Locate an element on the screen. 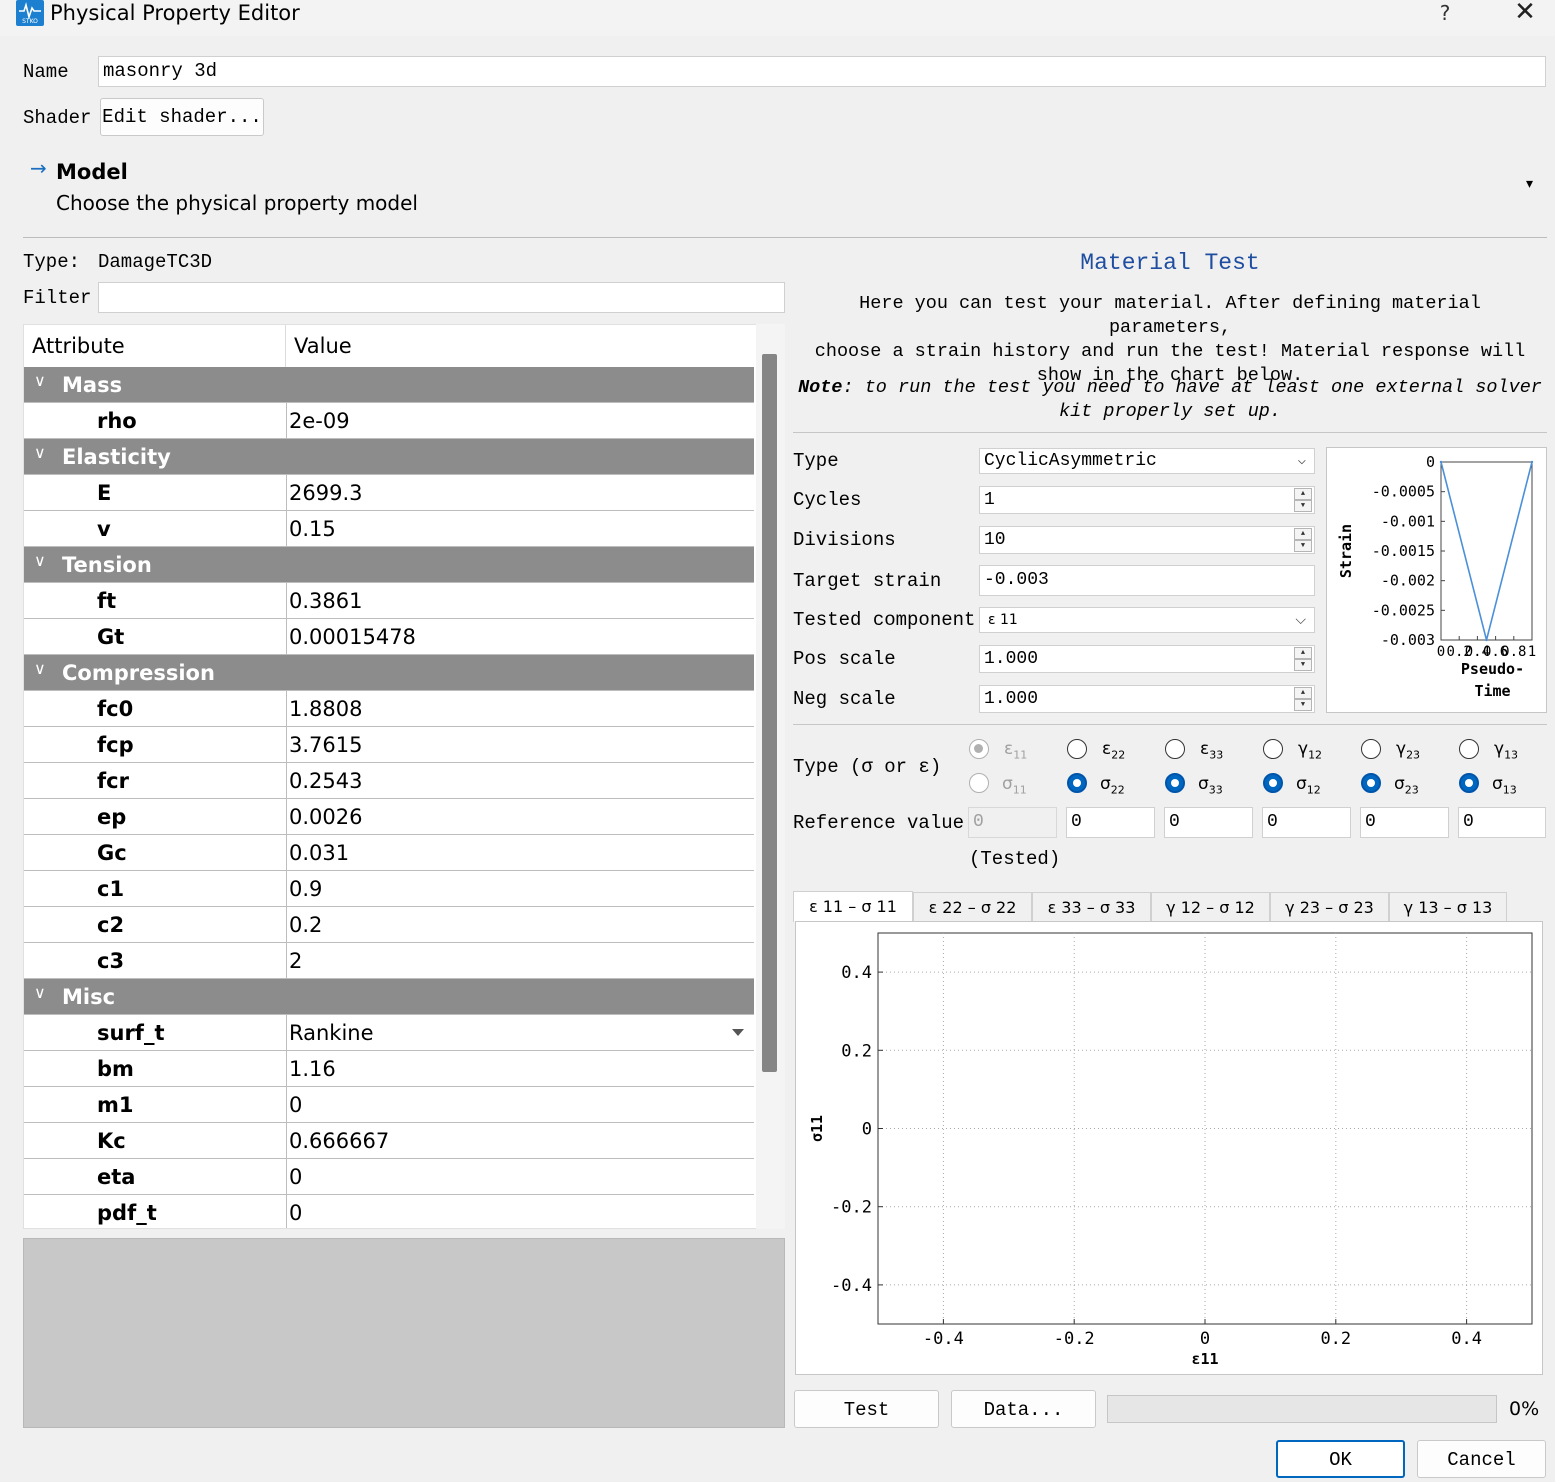 The image size is (1555, 1482). table-row: Gt 0.00015478 is located at coordinates (389, 637).